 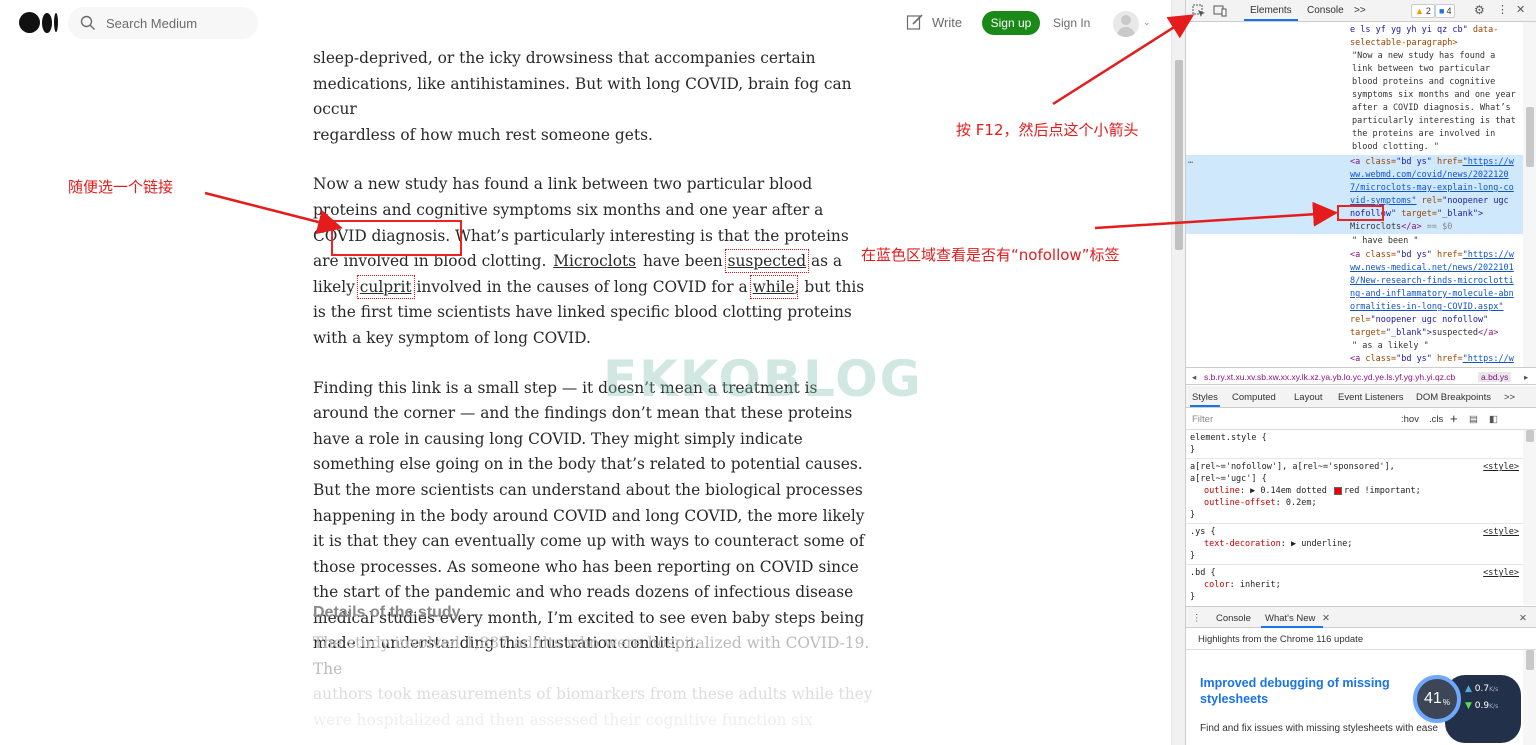 I want to click on network-speed-widget: 41% ▲ 0.7K/s ▼ 0.9K/s, so click(x=1468, y=710).